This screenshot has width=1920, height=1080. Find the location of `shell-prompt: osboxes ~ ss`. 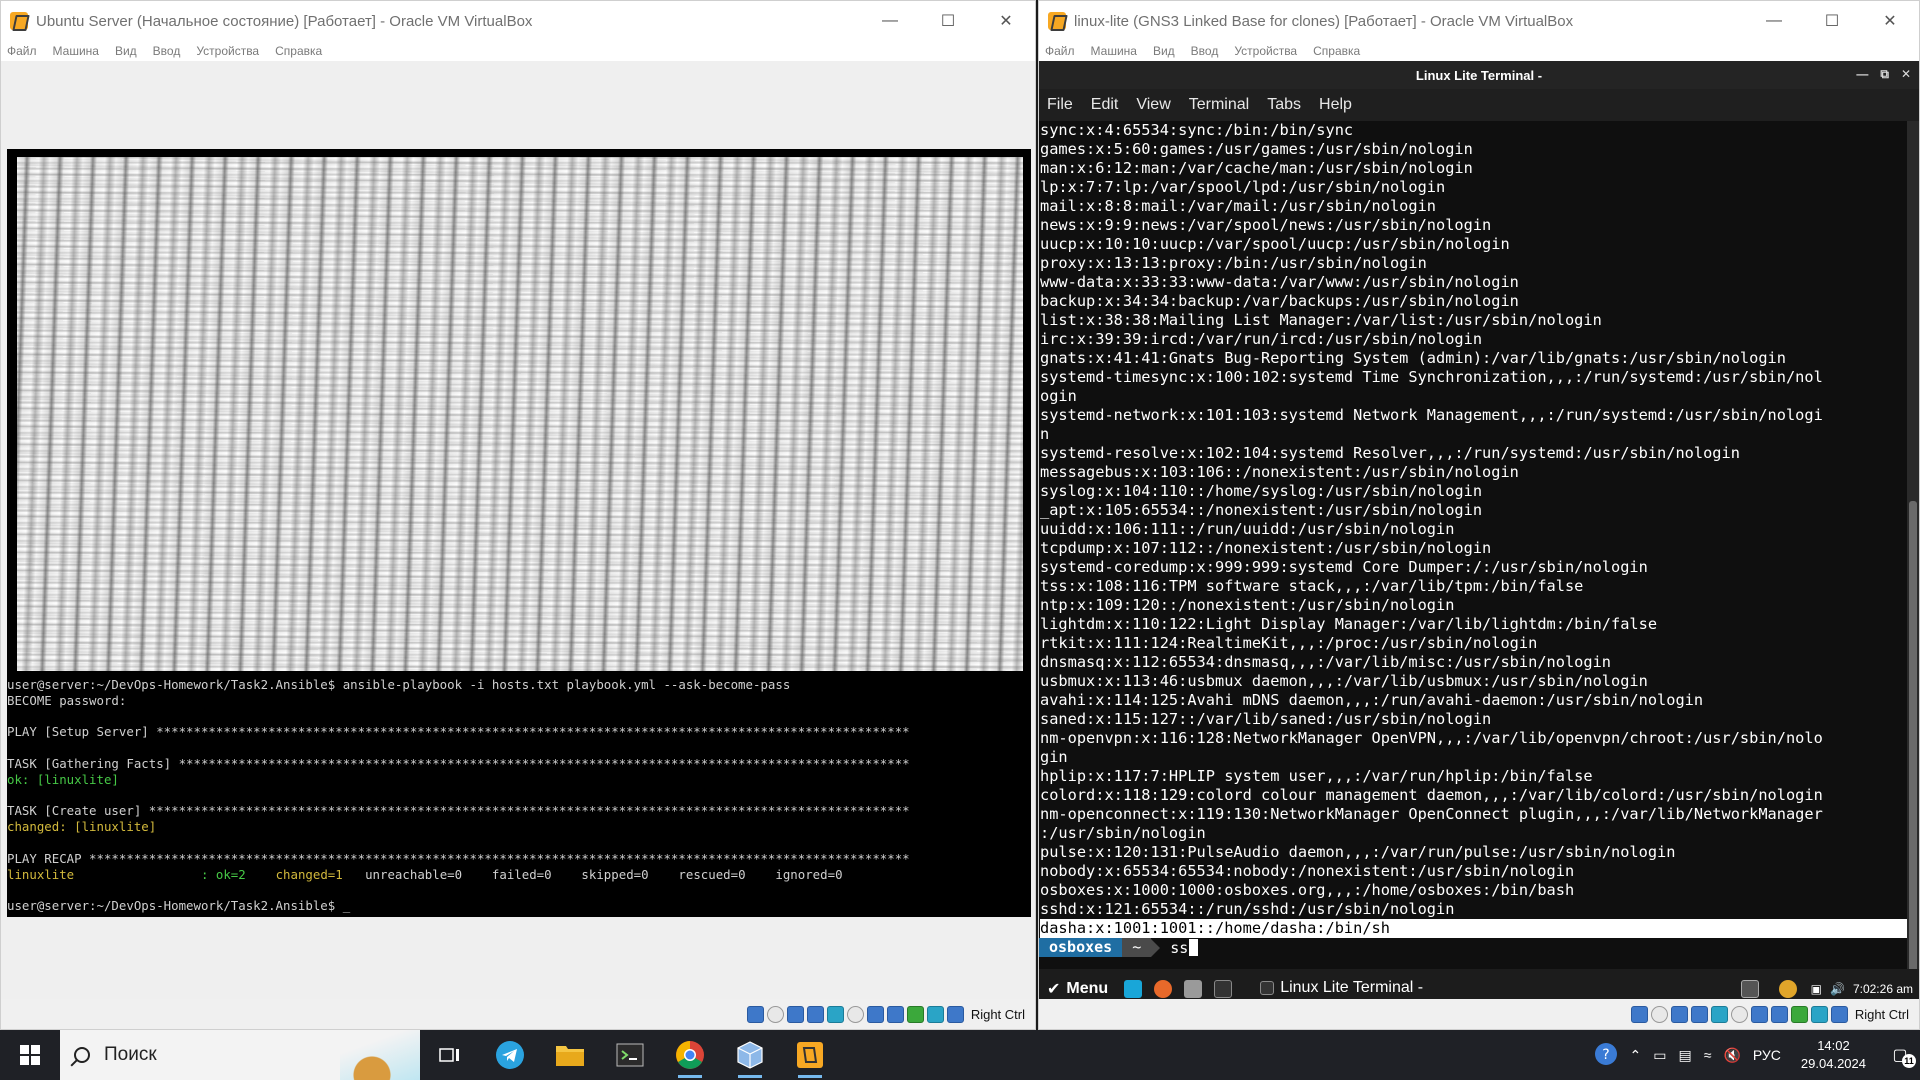

shell-prompt: osboxes ~ ss is located at coordinates (1473, 947).